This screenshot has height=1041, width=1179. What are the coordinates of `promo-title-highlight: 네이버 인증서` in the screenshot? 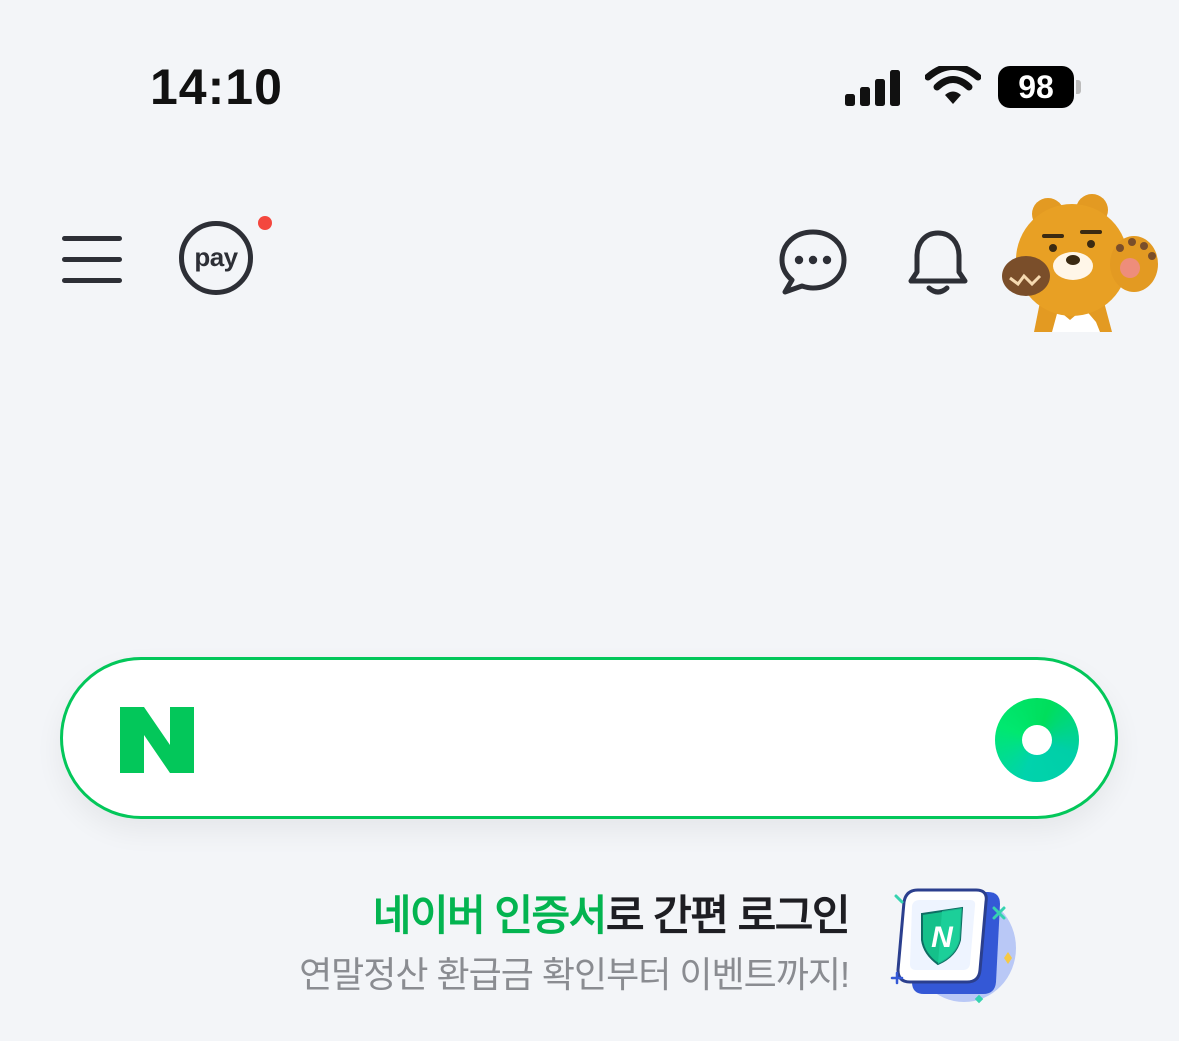 It's located at (490, 915).